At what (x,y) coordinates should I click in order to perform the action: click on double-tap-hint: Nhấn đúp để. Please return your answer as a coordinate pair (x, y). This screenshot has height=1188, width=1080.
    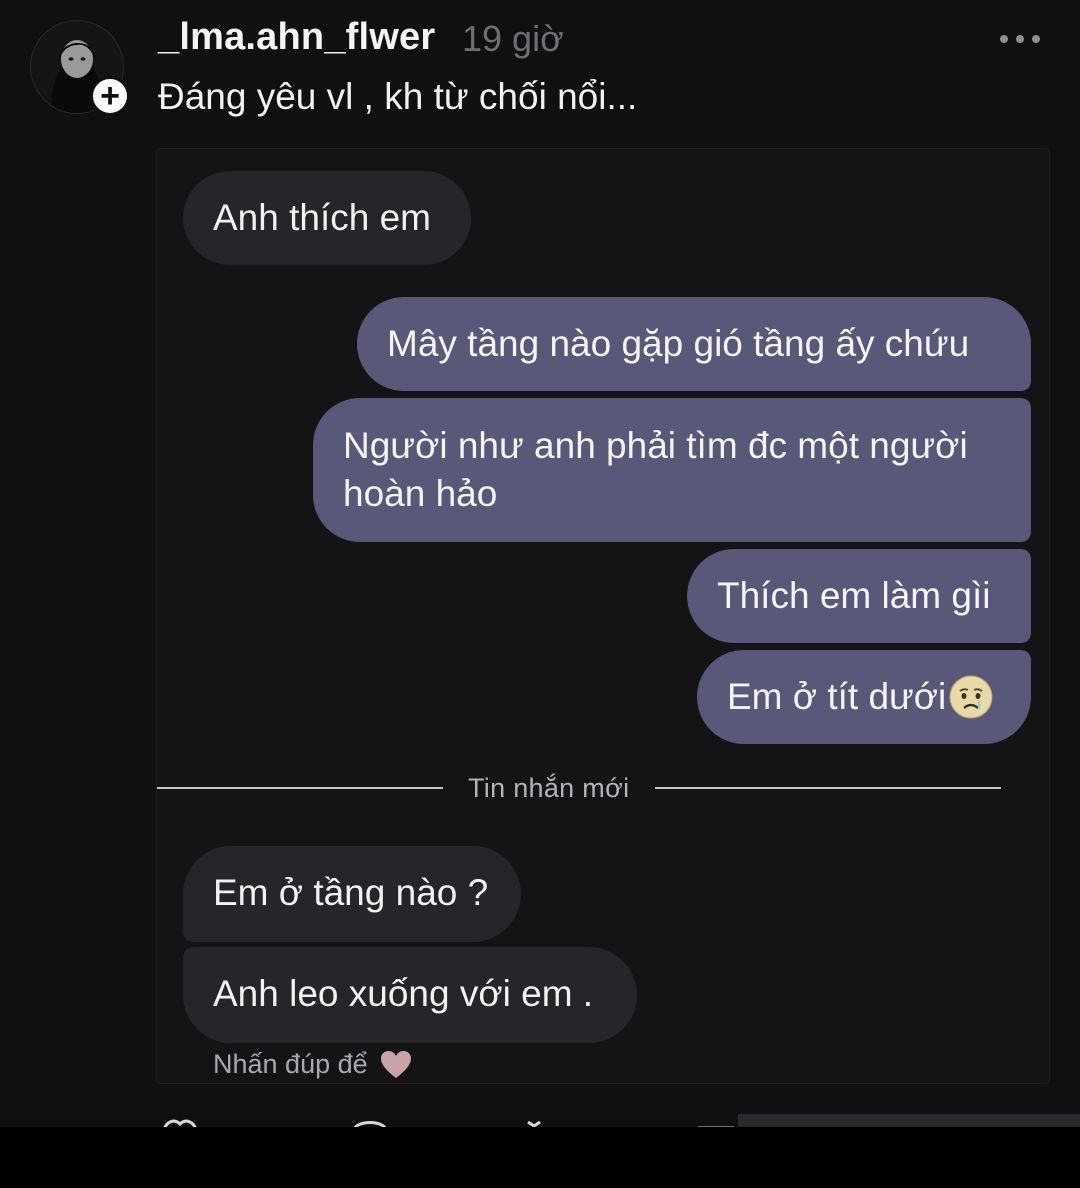
    Looking at the image, I should click on (312, 1064).